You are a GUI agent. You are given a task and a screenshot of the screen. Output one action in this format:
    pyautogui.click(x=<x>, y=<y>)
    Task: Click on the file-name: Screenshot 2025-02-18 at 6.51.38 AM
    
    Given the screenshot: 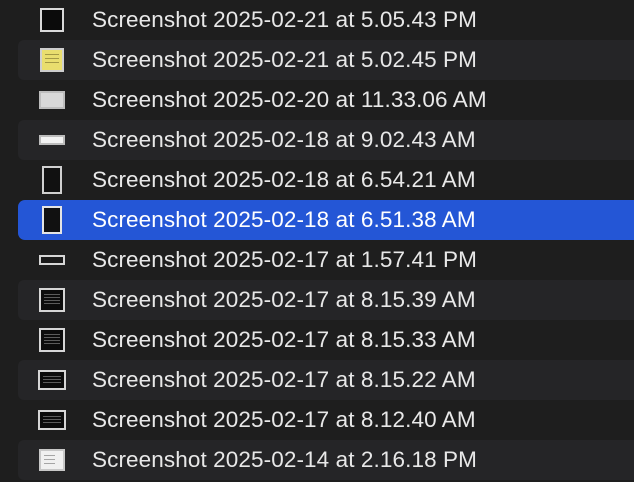 What is the action you would take?
    pyautogui.click(x=284, y=219)
    